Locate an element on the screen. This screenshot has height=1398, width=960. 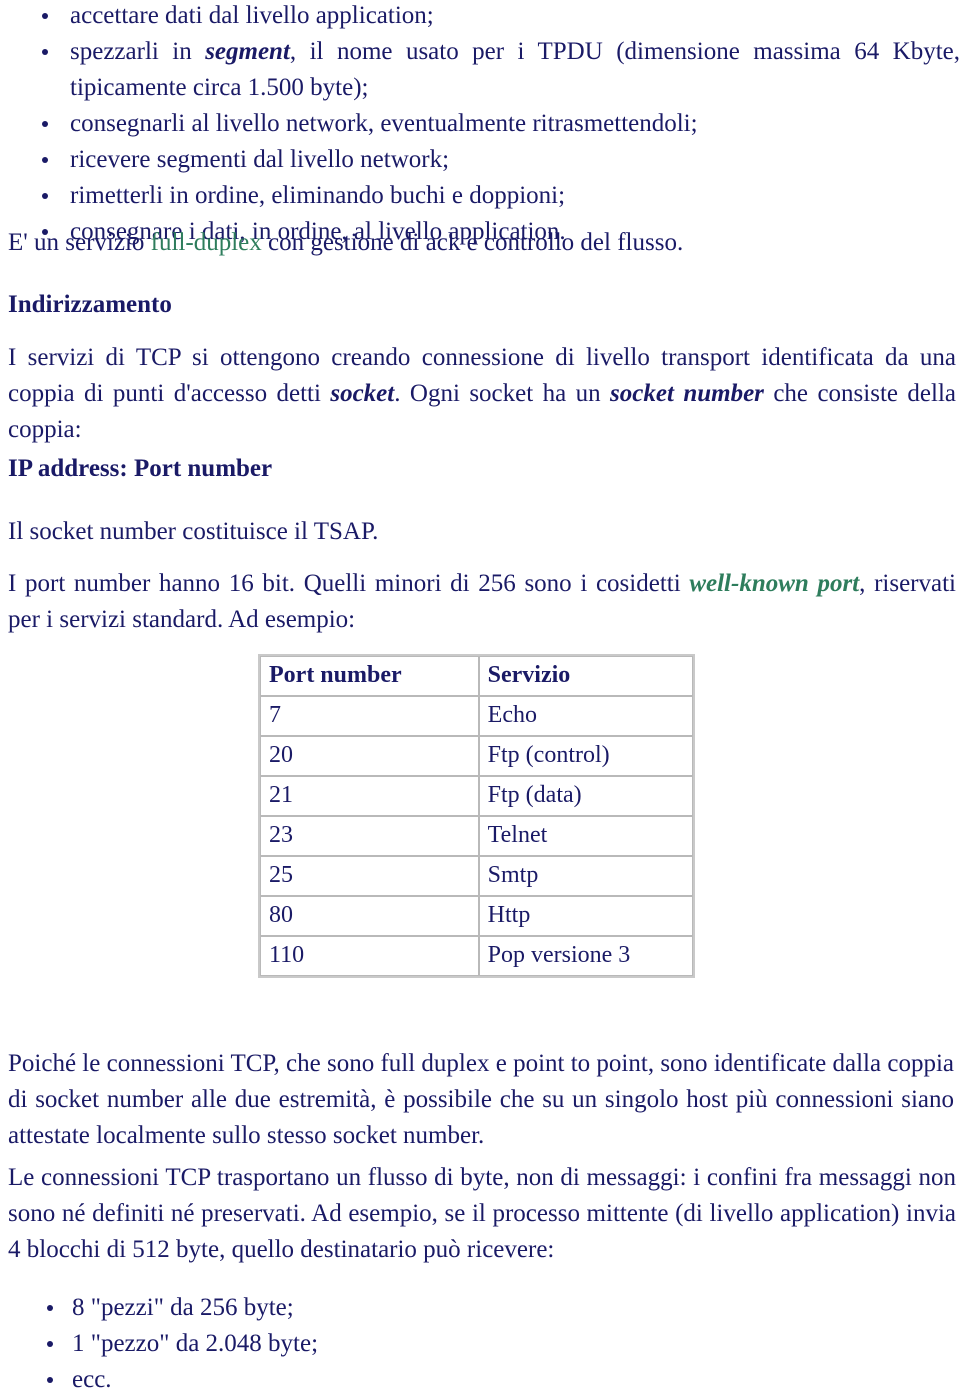
cell-servizio: Pop versione 3 is located at coordinates (585, 956).